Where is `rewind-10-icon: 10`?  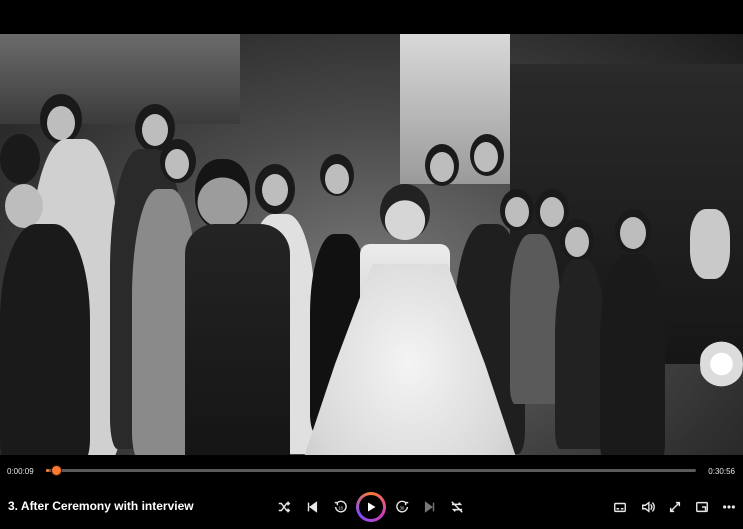 rewind-10-icon: 10 is located at coordinates (340, 506).